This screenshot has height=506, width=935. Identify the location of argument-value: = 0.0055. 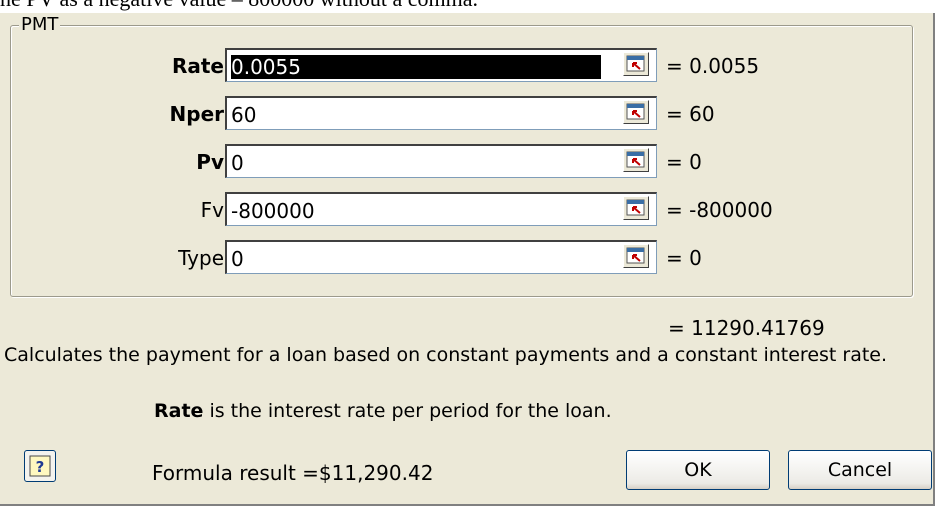
(713, 66).